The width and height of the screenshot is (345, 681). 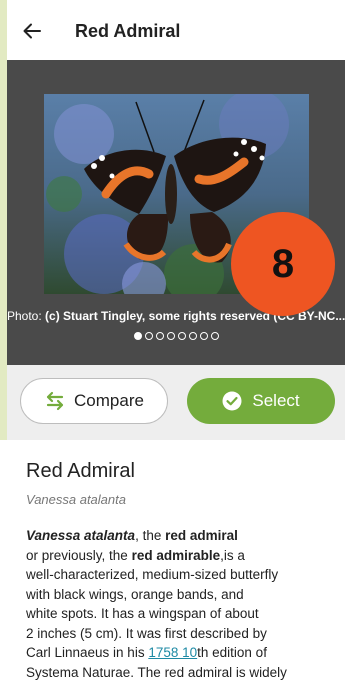 I want to click on desc-text: th edition of, so click(x=232, y=652).